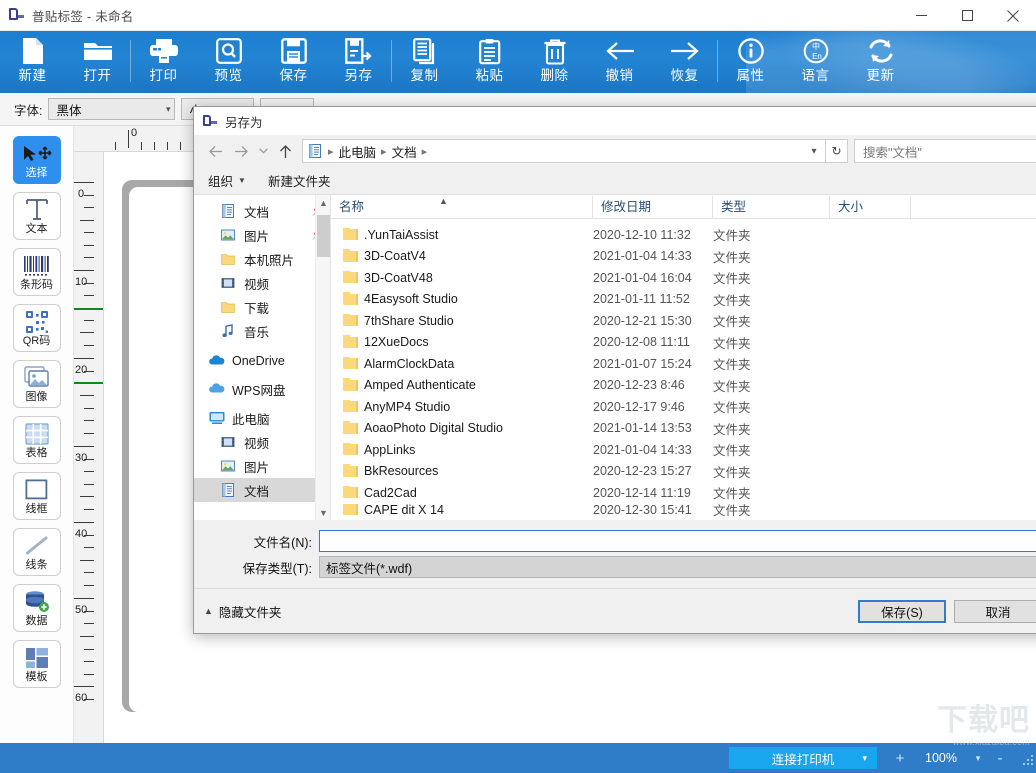  I want to click on table-row: AppLinks 2021-01-04 14:33 文件夹, so click(683, 450).